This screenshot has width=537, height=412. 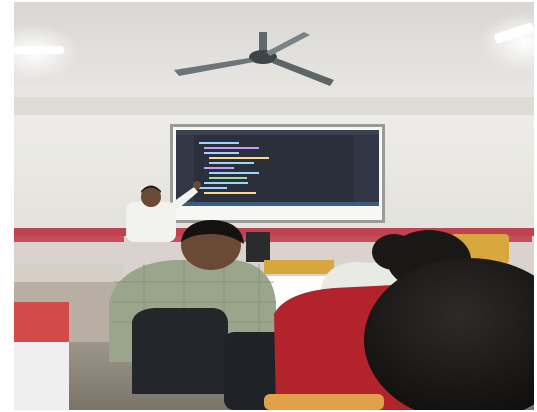 What do you see at coordinates (69, 239) in the screenshot?
I see `counter-stripe` at bounding box center [69, 239].